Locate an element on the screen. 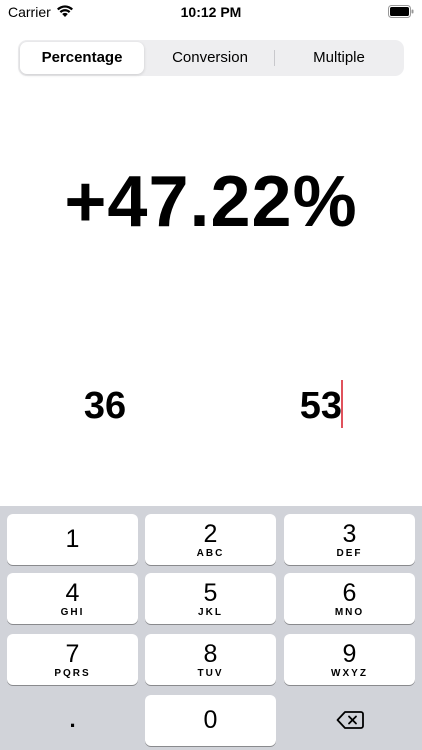 This screenshot has height=750, width=422. key-1: 1 is located at coordinates (72, 539).